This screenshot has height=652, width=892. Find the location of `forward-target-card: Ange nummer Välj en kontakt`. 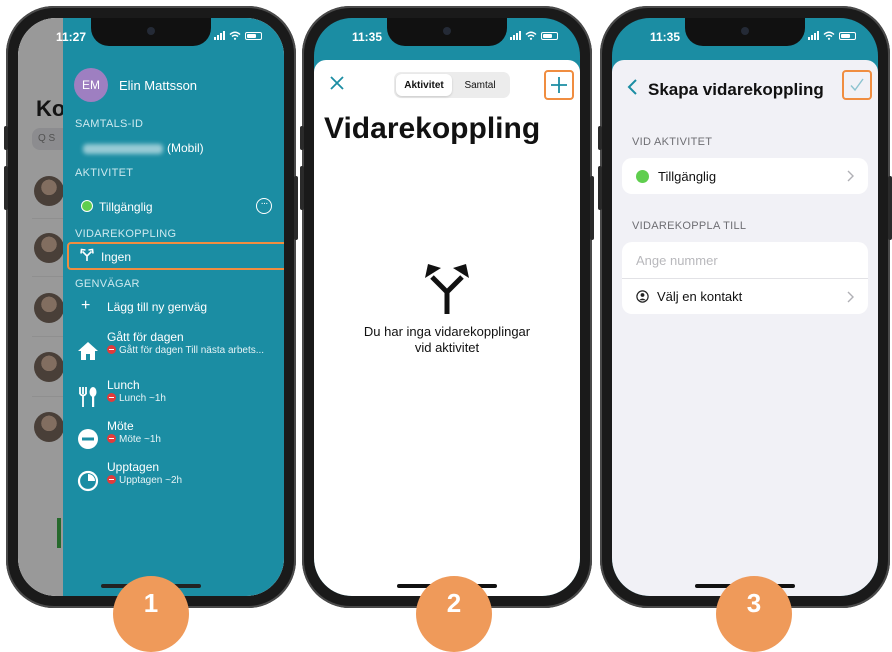

forward-target-card: Ange nummer Välj en kontakt is located at coordinates (745, 278).